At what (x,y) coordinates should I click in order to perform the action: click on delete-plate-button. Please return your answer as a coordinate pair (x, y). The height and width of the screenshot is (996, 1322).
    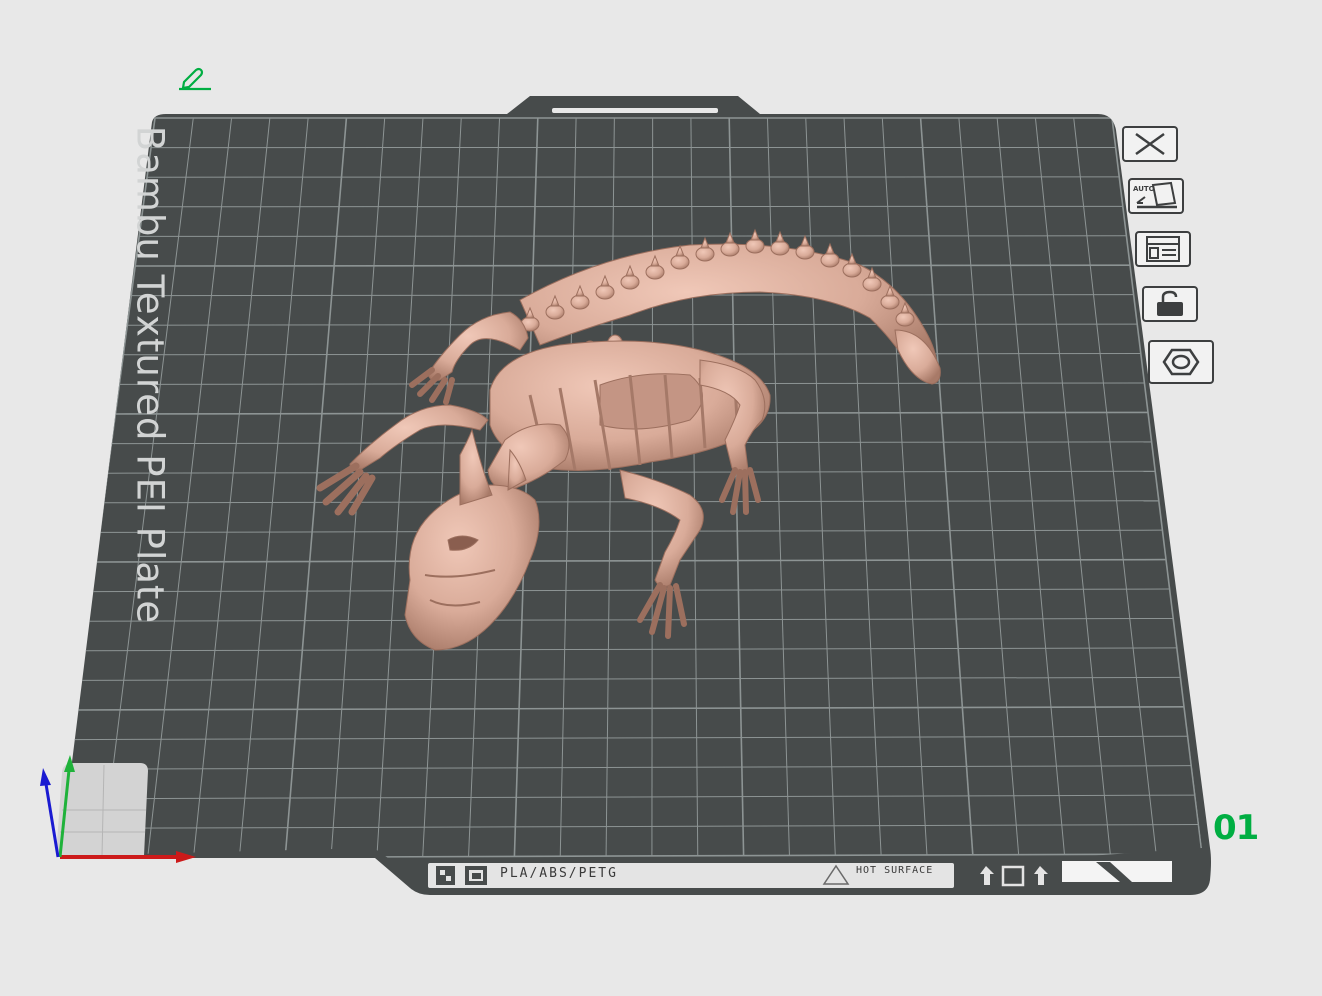
    Looking at the image, I should click on (1150, 144).